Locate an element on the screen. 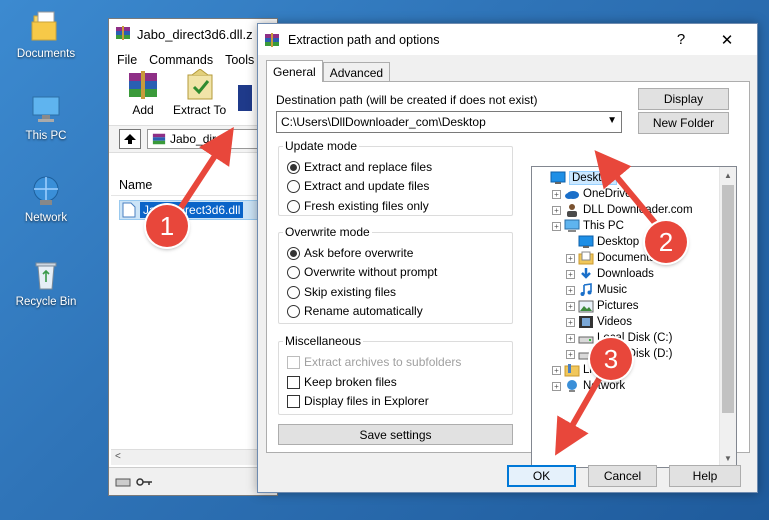 The height and width of the screenshot is (520, 769). tab-general: General is located at coordinates (294, 71).